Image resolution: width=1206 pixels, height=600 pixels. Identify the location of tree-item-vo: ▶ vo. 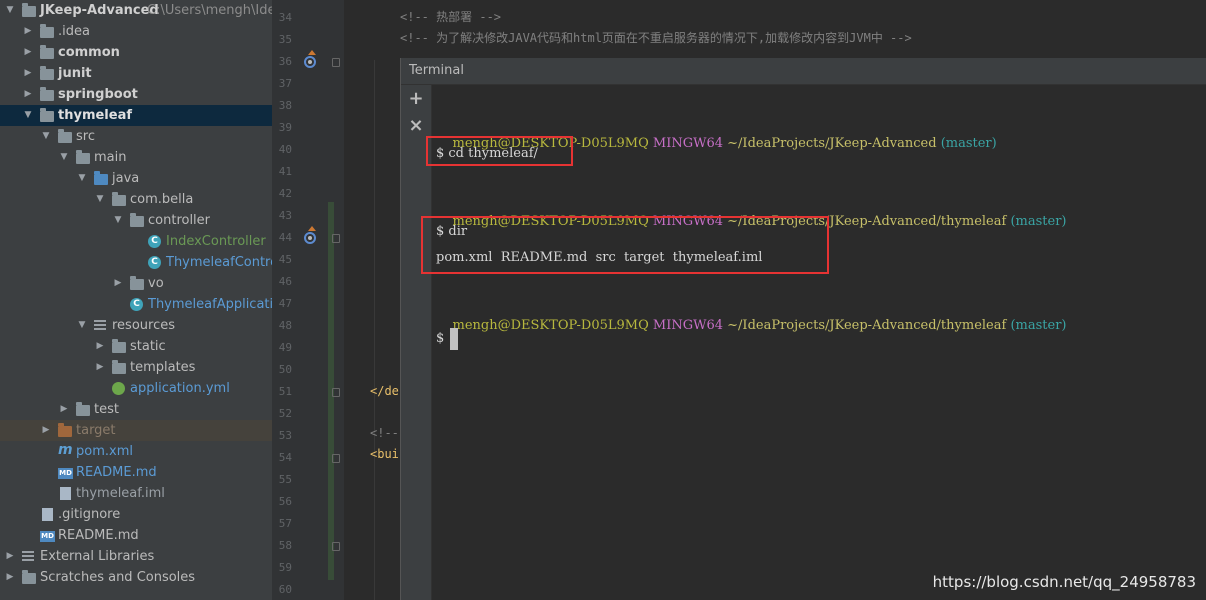
(136, 283).